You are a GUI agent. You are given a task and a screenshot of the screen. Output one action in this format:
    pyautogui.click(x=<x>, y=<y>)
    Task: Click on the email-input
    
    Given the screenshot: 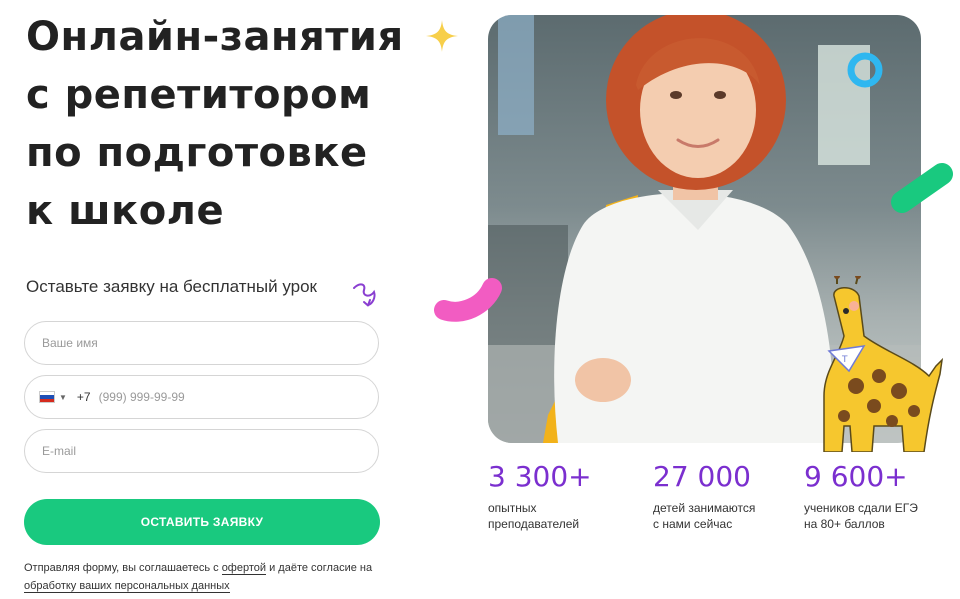 What is the action you would take?
    pyautogui.click(x=209, y=451)
    